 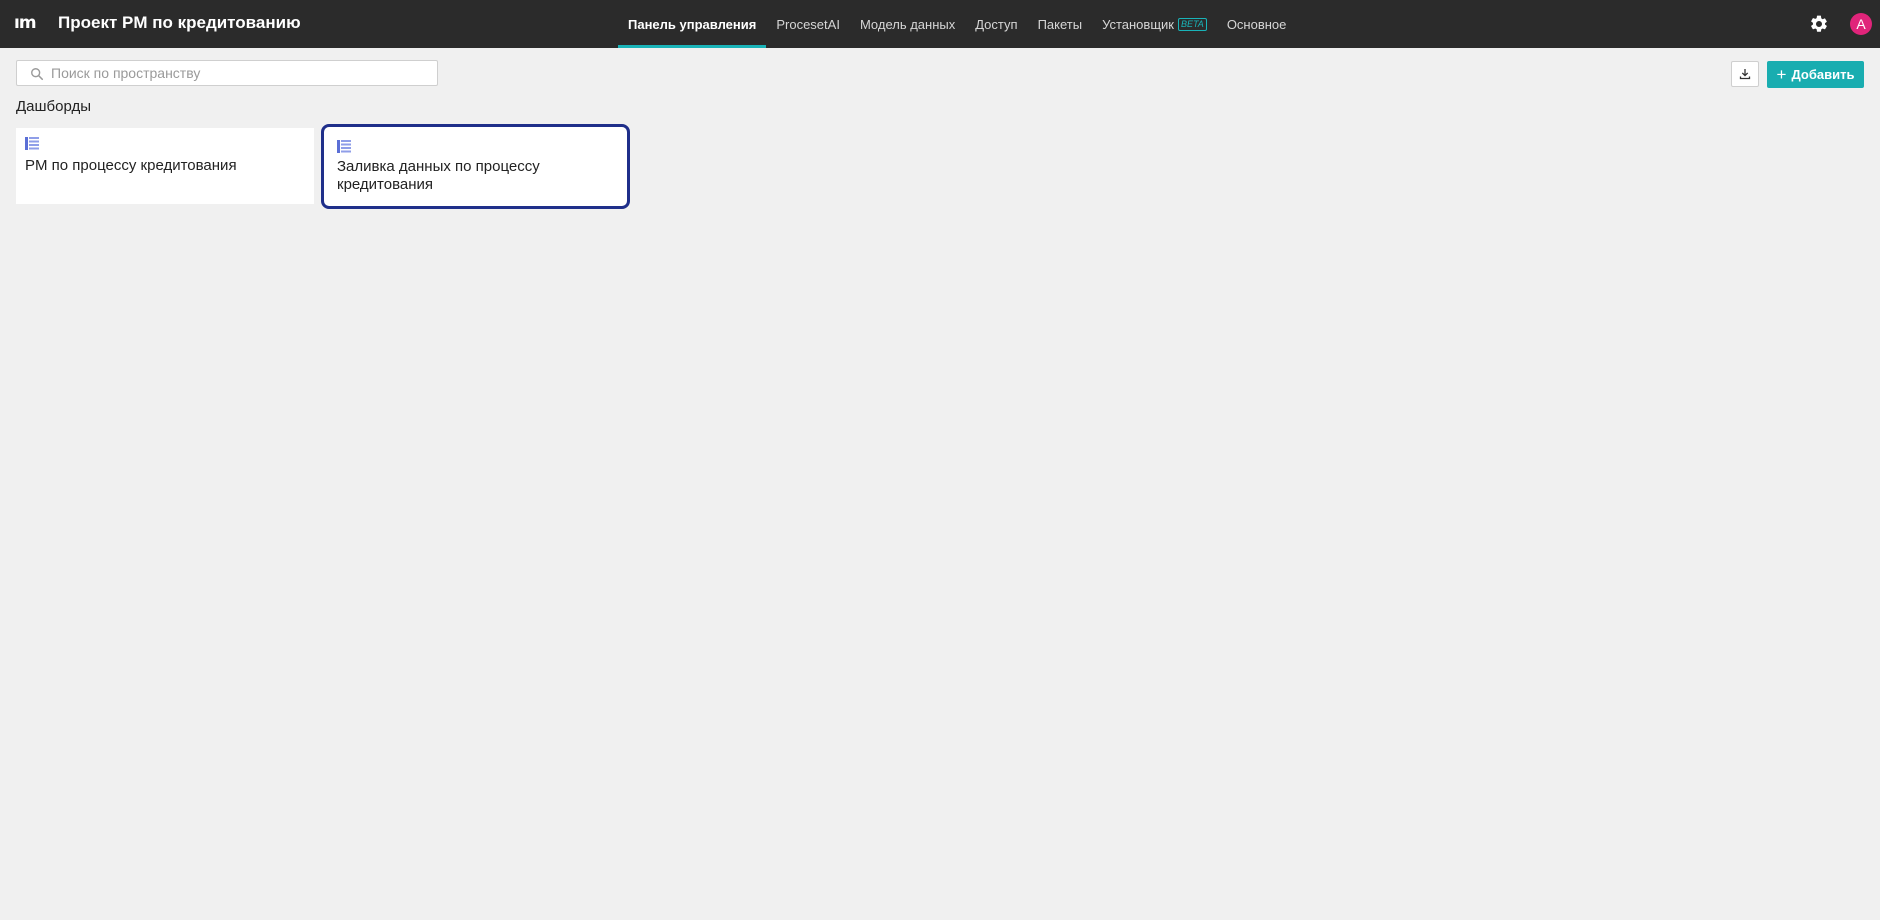 I want to click on tab-label: Панель управления, so click(x=692, y=24).